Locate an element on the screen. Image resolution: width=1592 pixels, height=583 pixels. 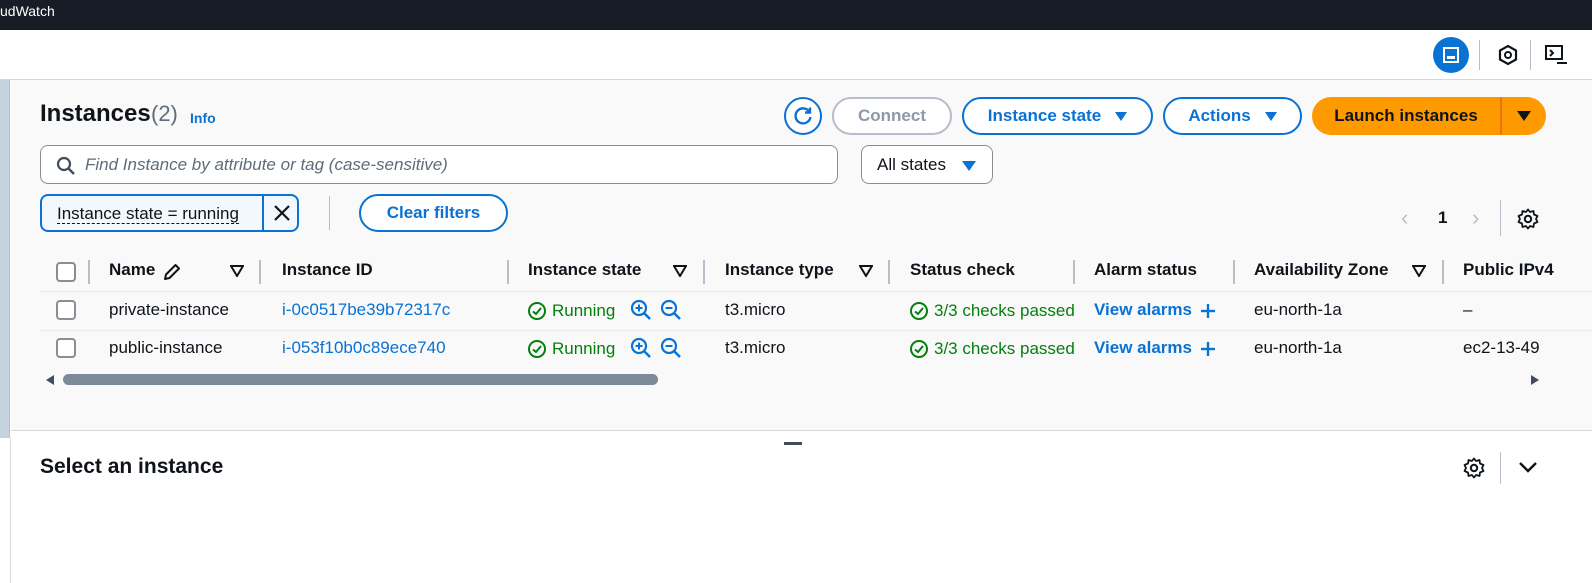
details-preferences-gear-icon is located at coordinates (1474, 468).